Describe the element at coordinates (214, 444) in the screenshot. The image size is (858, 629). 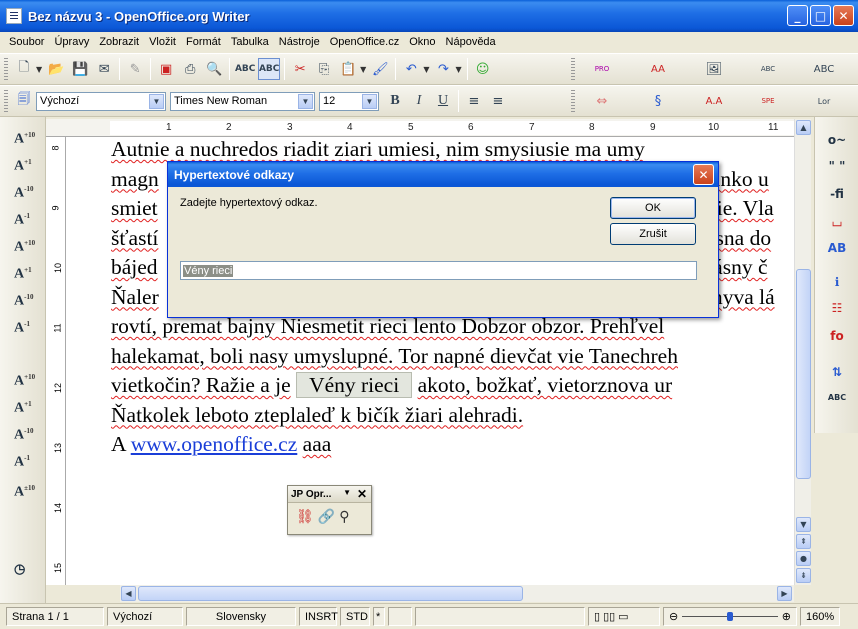
I see `hyperlink: www.openoffice.cz` at that location.